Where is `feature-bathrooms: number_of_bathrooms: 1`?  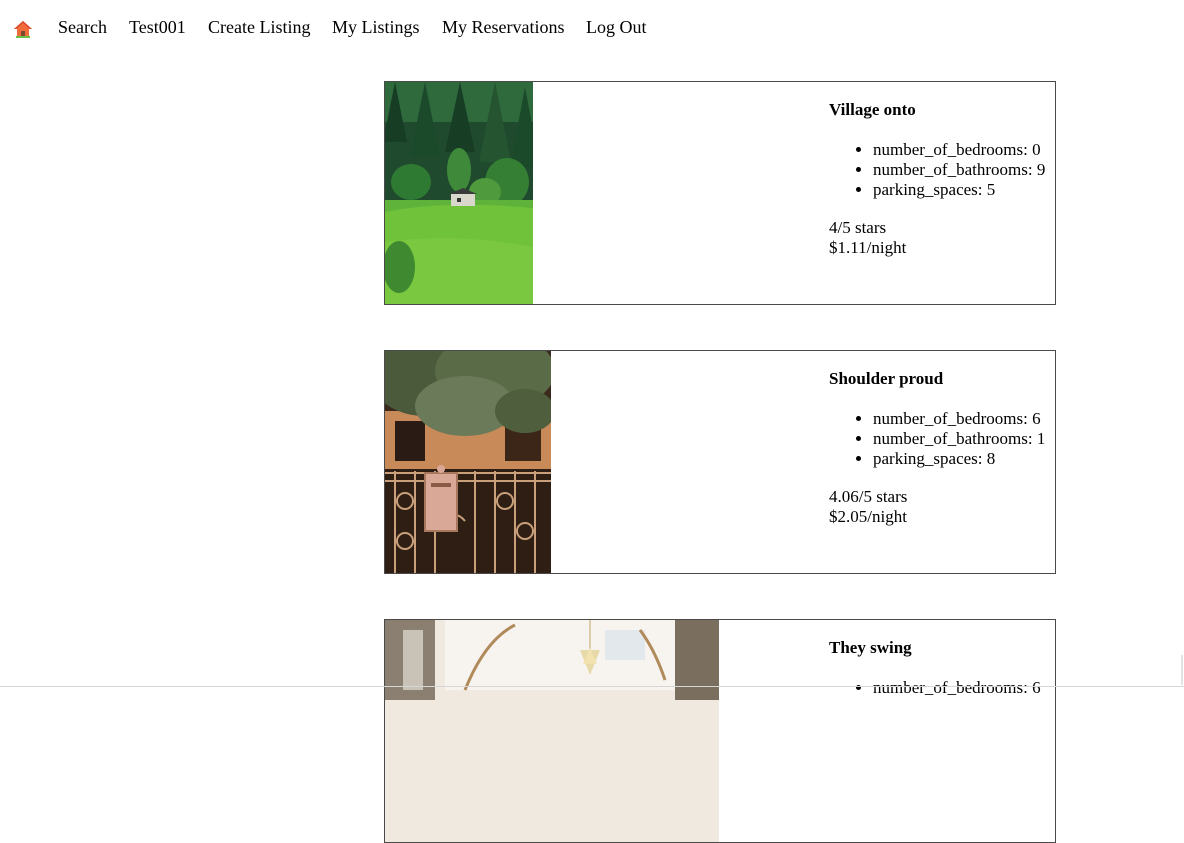 feature-bathrooms: number_of_bathrooms: 1 is located at coordinates (964, 439).